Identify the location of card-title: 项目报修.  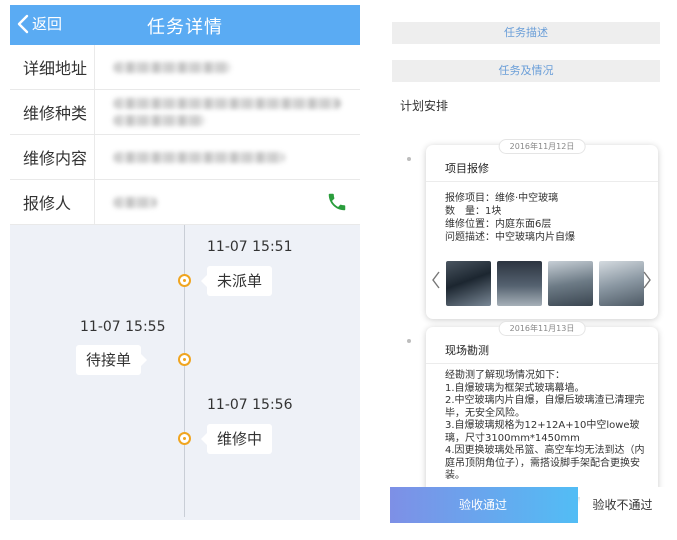
(467, 168).